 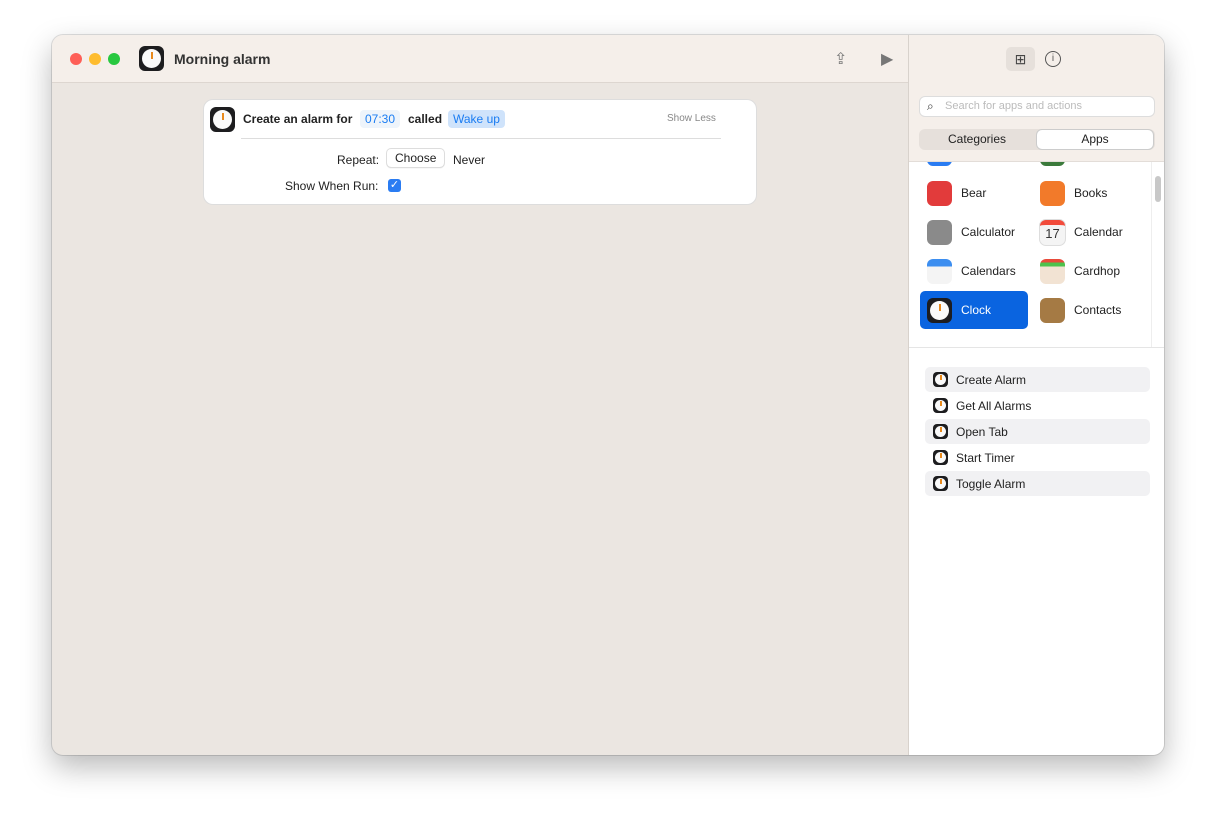 I want to click on tab-apps: Apps, so click(x=1095, y=139).